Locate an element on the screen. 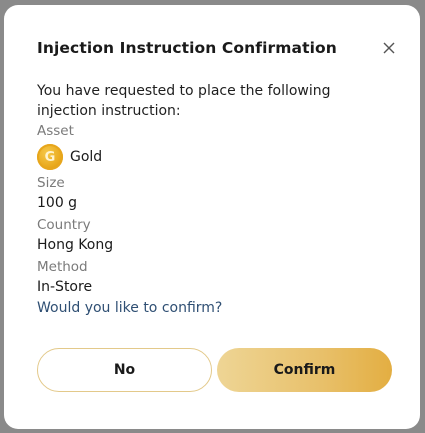  no-button: No is located at coordinates (124, 370).